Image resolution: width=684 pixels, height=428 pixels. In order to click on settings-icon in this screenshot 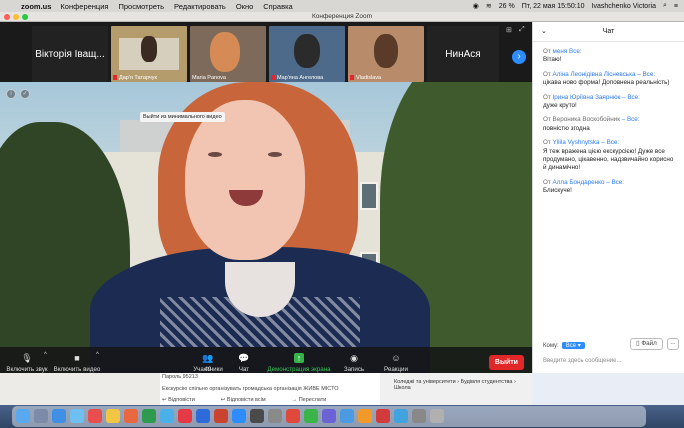, I will do `click(275, 416)`.